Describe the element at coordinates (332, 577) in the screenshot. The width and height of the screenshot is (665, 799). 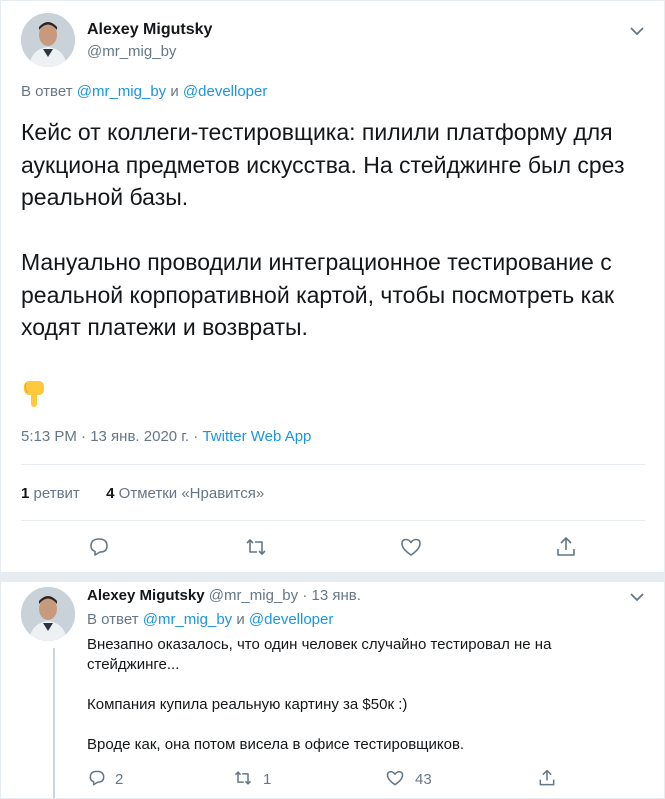
I see `tweet-separator` at that location.